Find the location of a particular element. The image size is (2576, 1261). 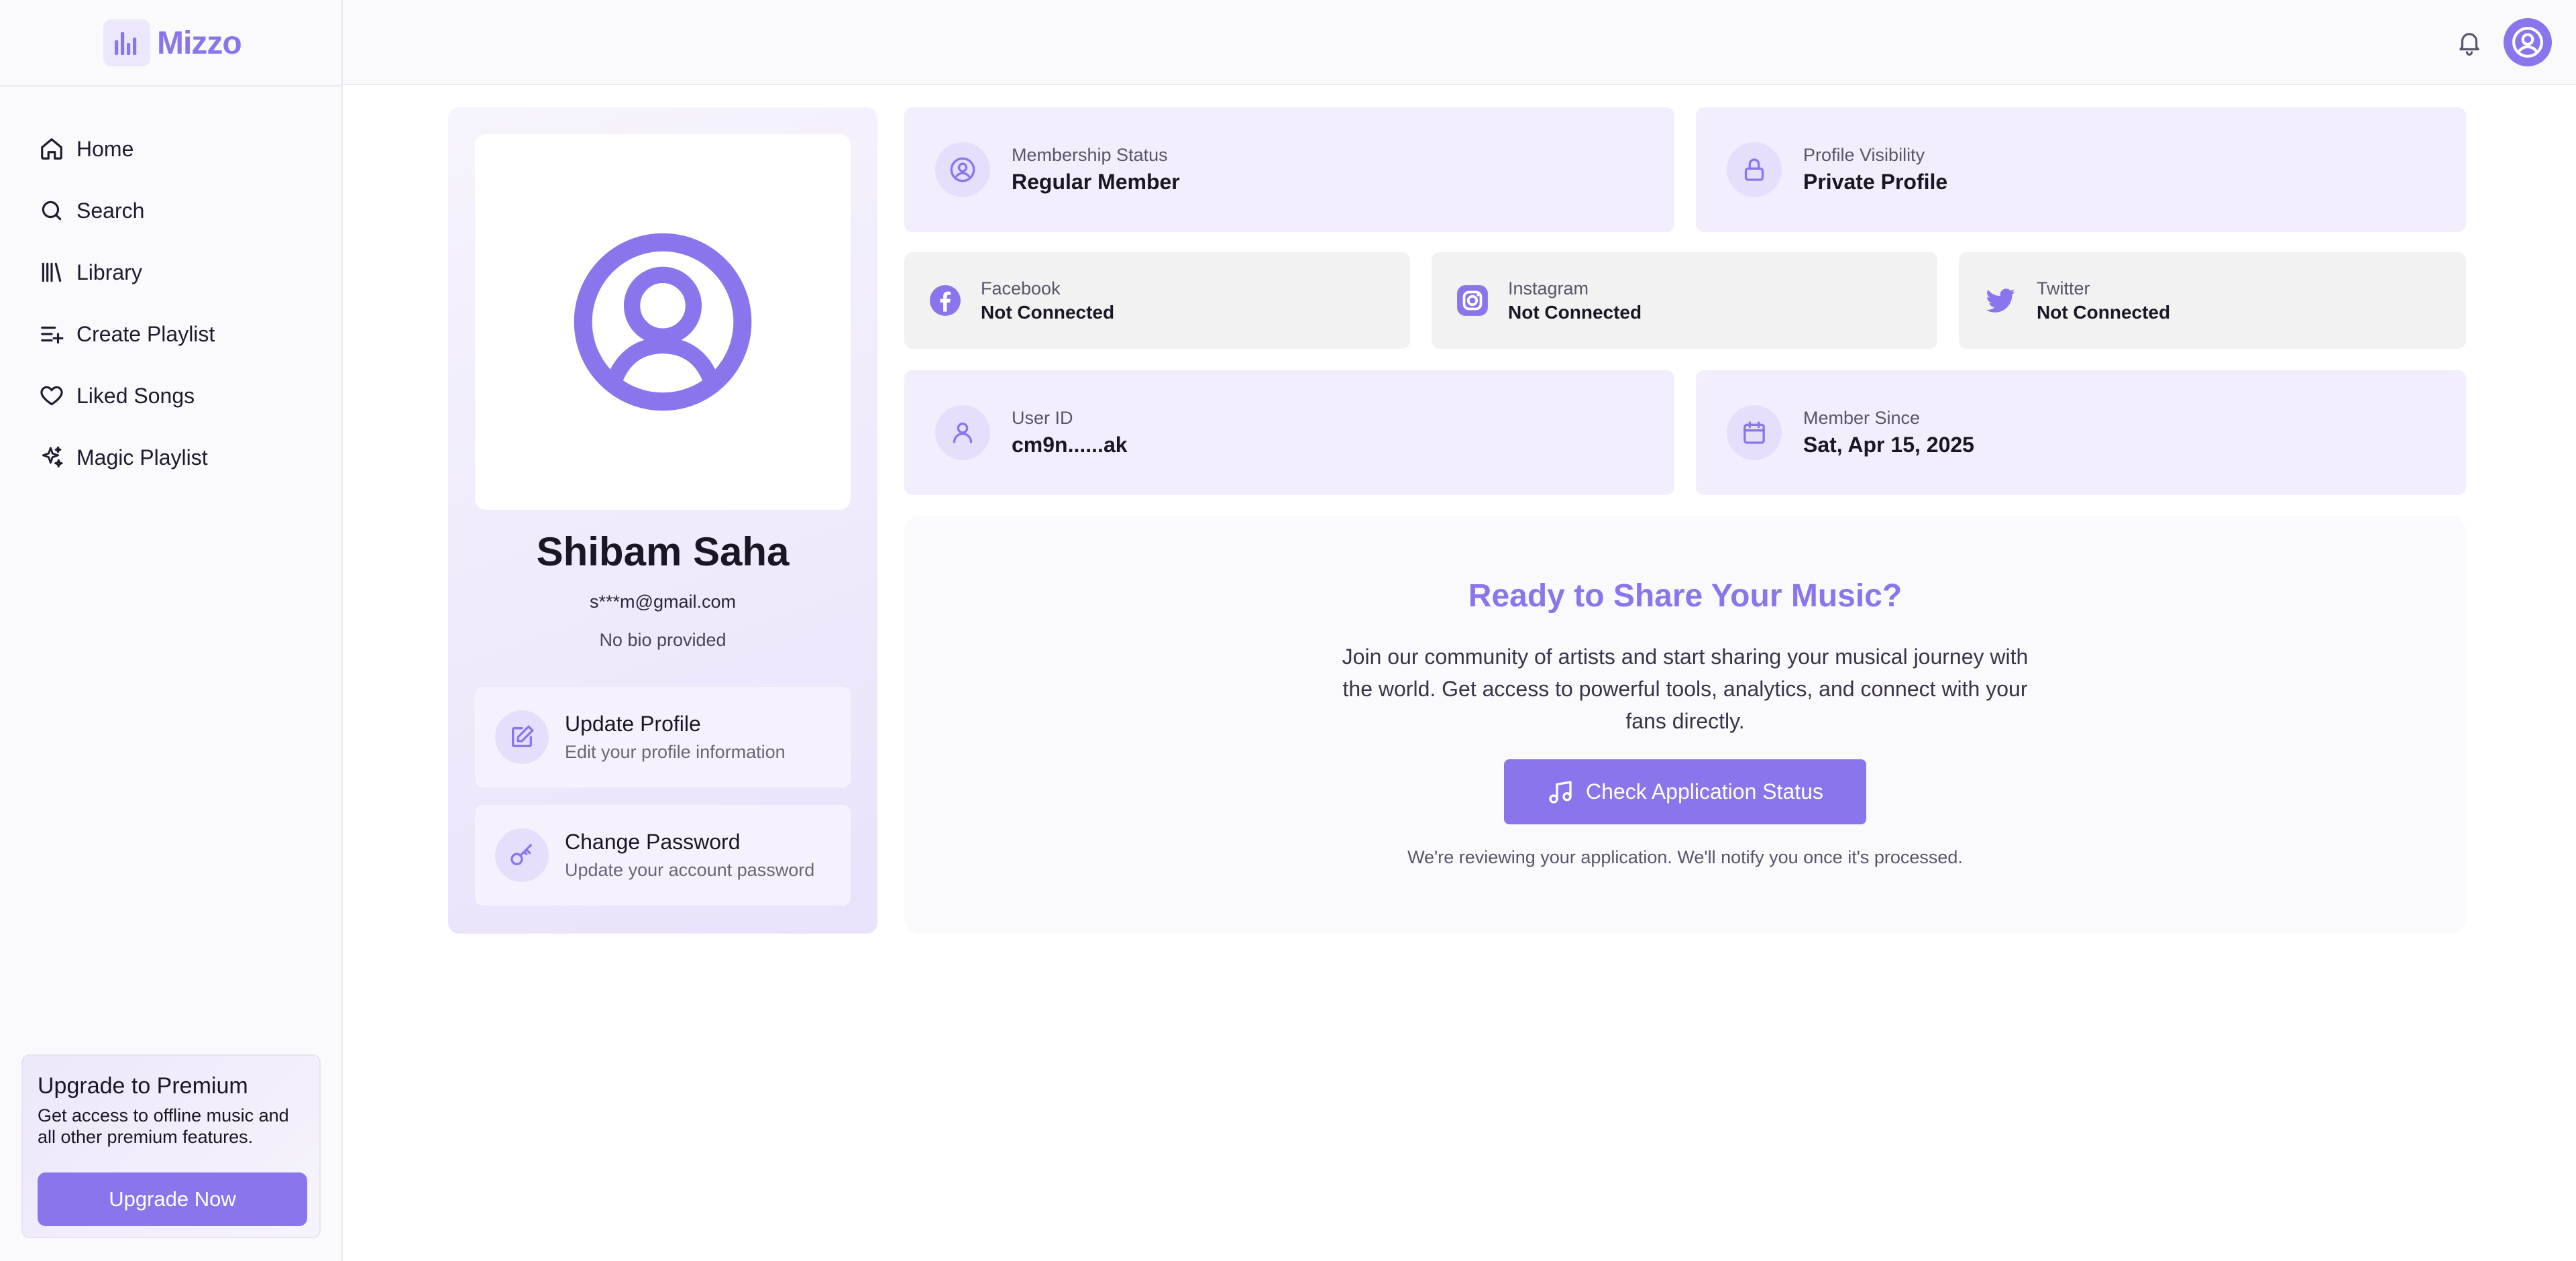

app-name: Mizzo is located at coordinates (199, 43).